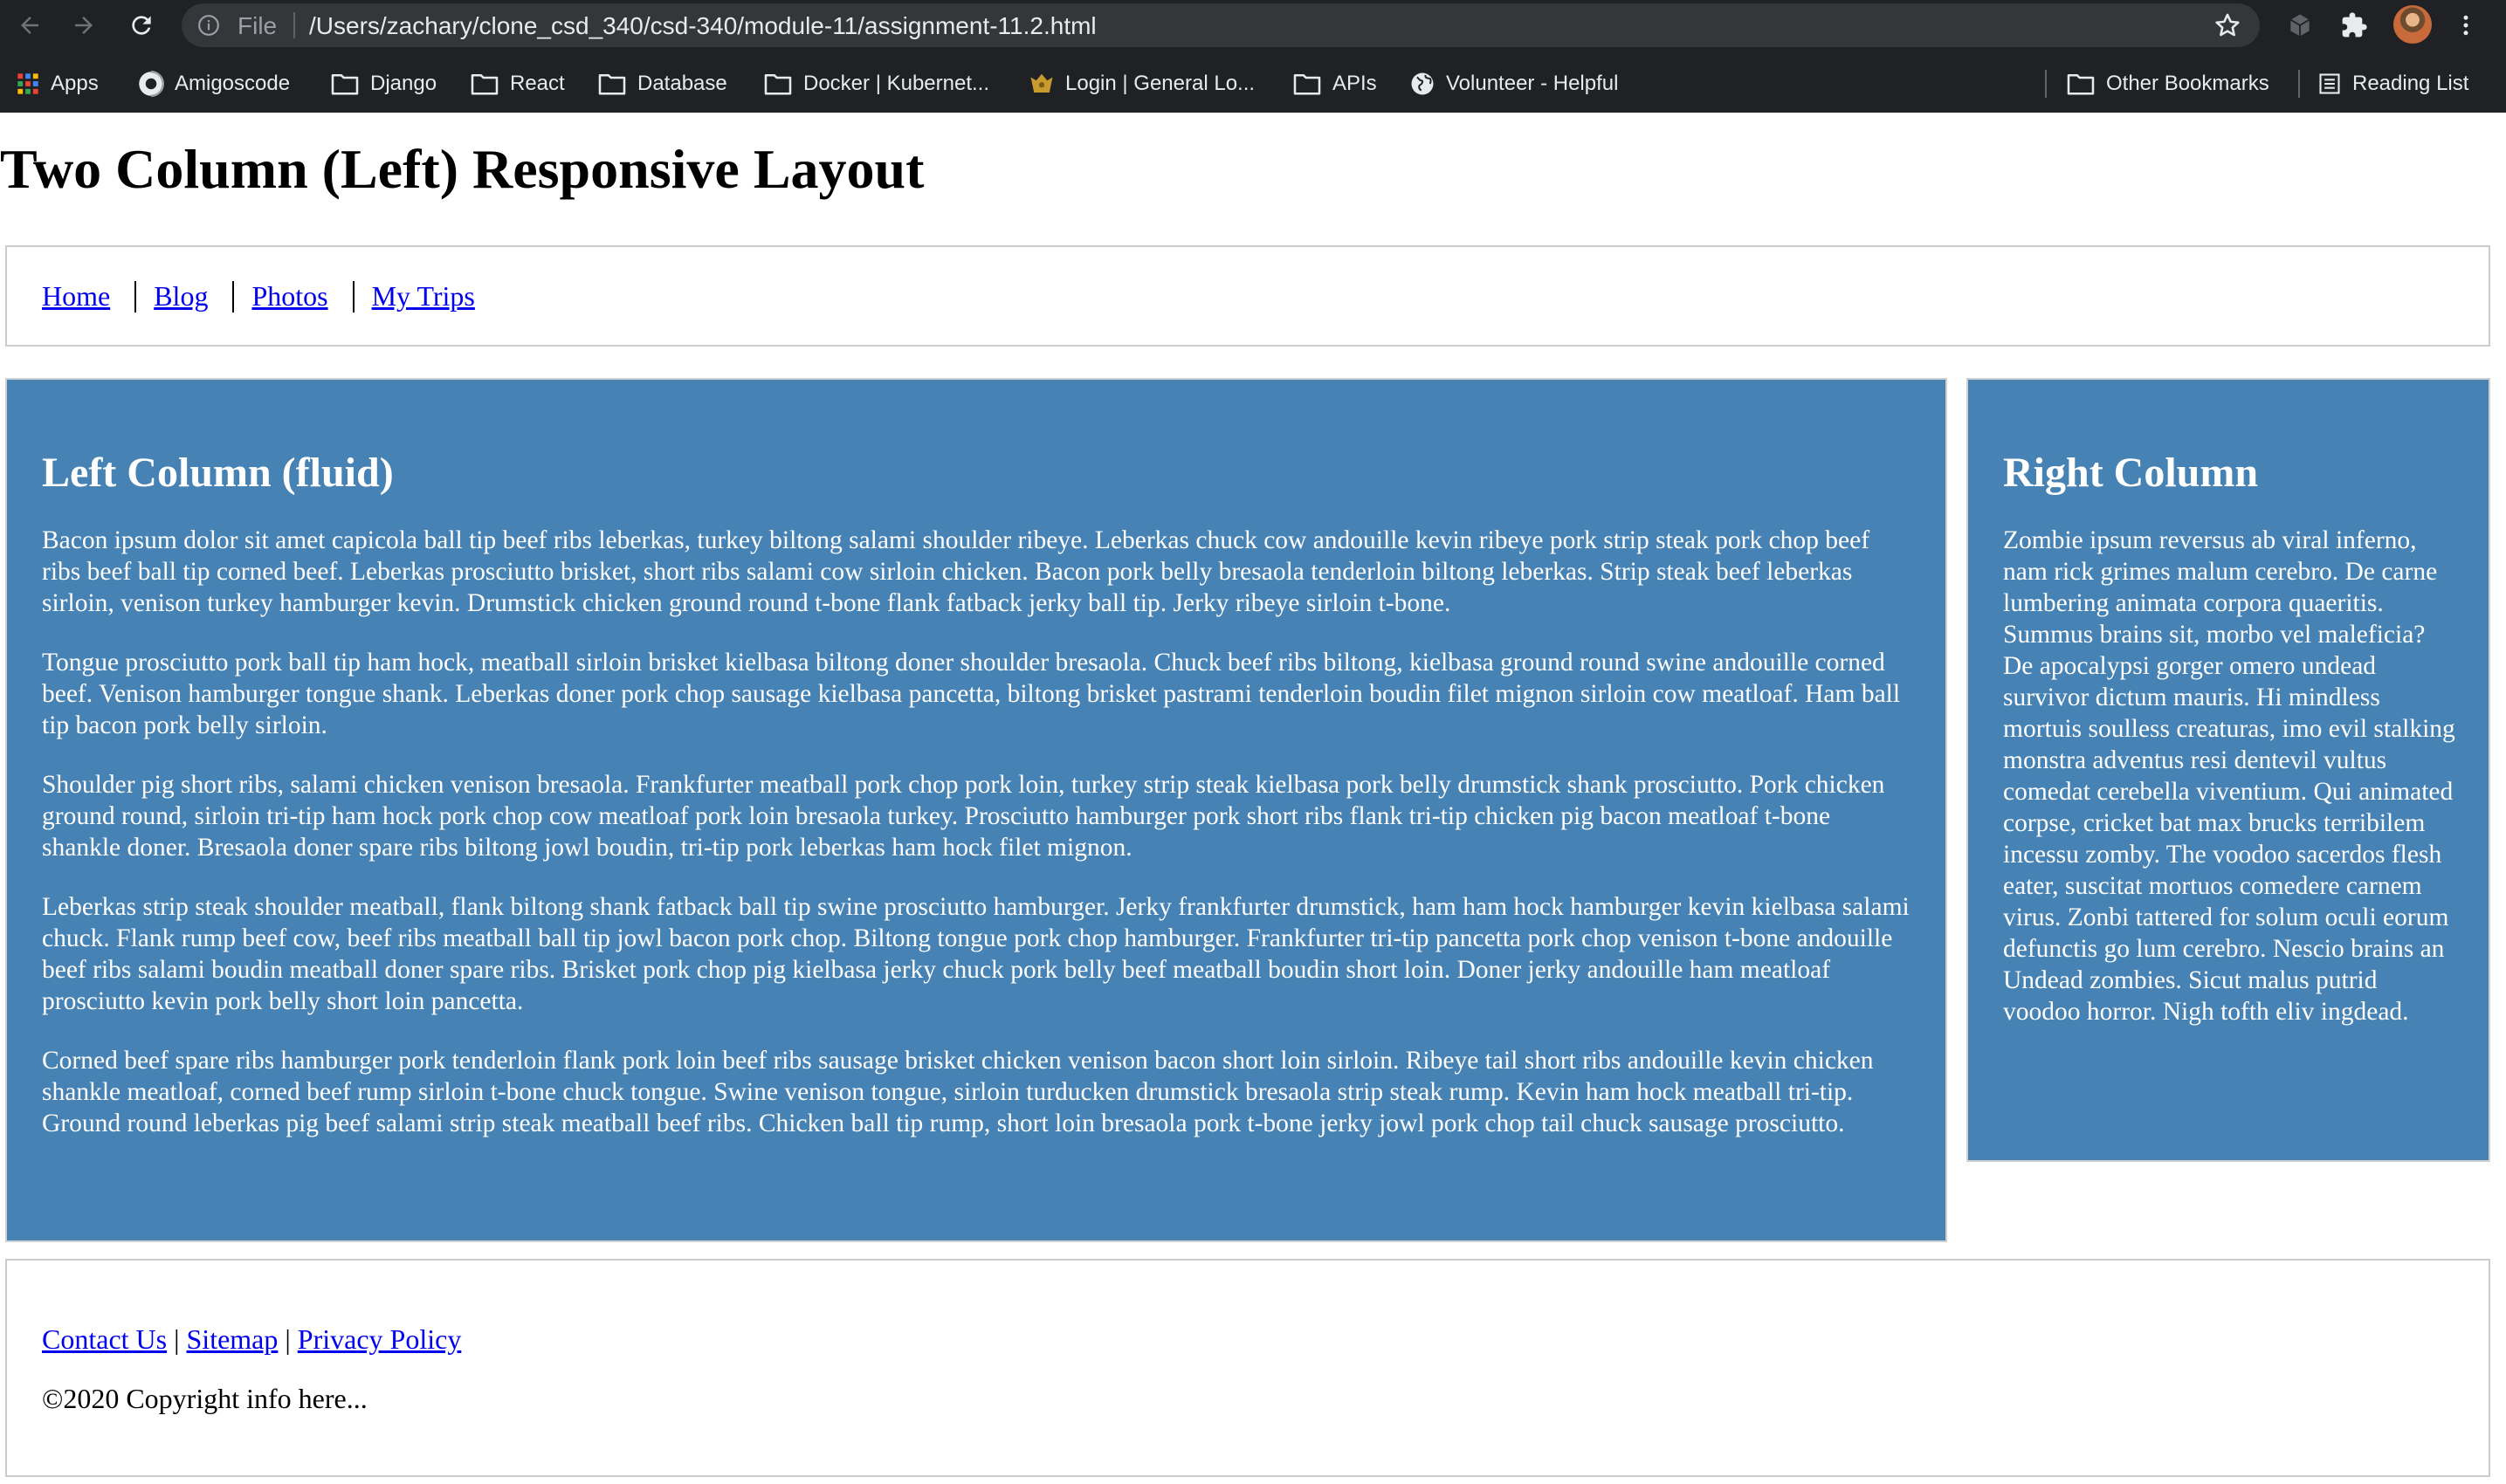 This screenshot has height=1484, width=2506. I want to click on bookmark-volunteer: Volunteer - Helpful, so click(1513, 84).